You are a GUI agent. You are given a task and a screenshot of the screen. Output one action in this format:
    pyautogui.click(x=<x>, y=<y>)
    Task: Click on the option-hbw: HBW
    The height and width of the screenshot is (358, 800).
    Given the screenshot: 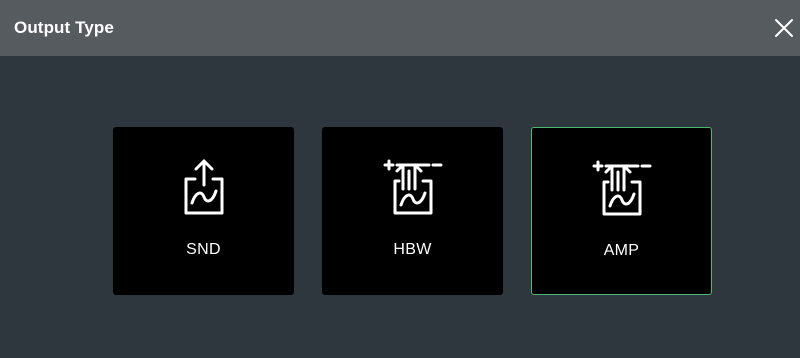 What is the action you would take?
    pyautogui.click(x=412, y=211)
    